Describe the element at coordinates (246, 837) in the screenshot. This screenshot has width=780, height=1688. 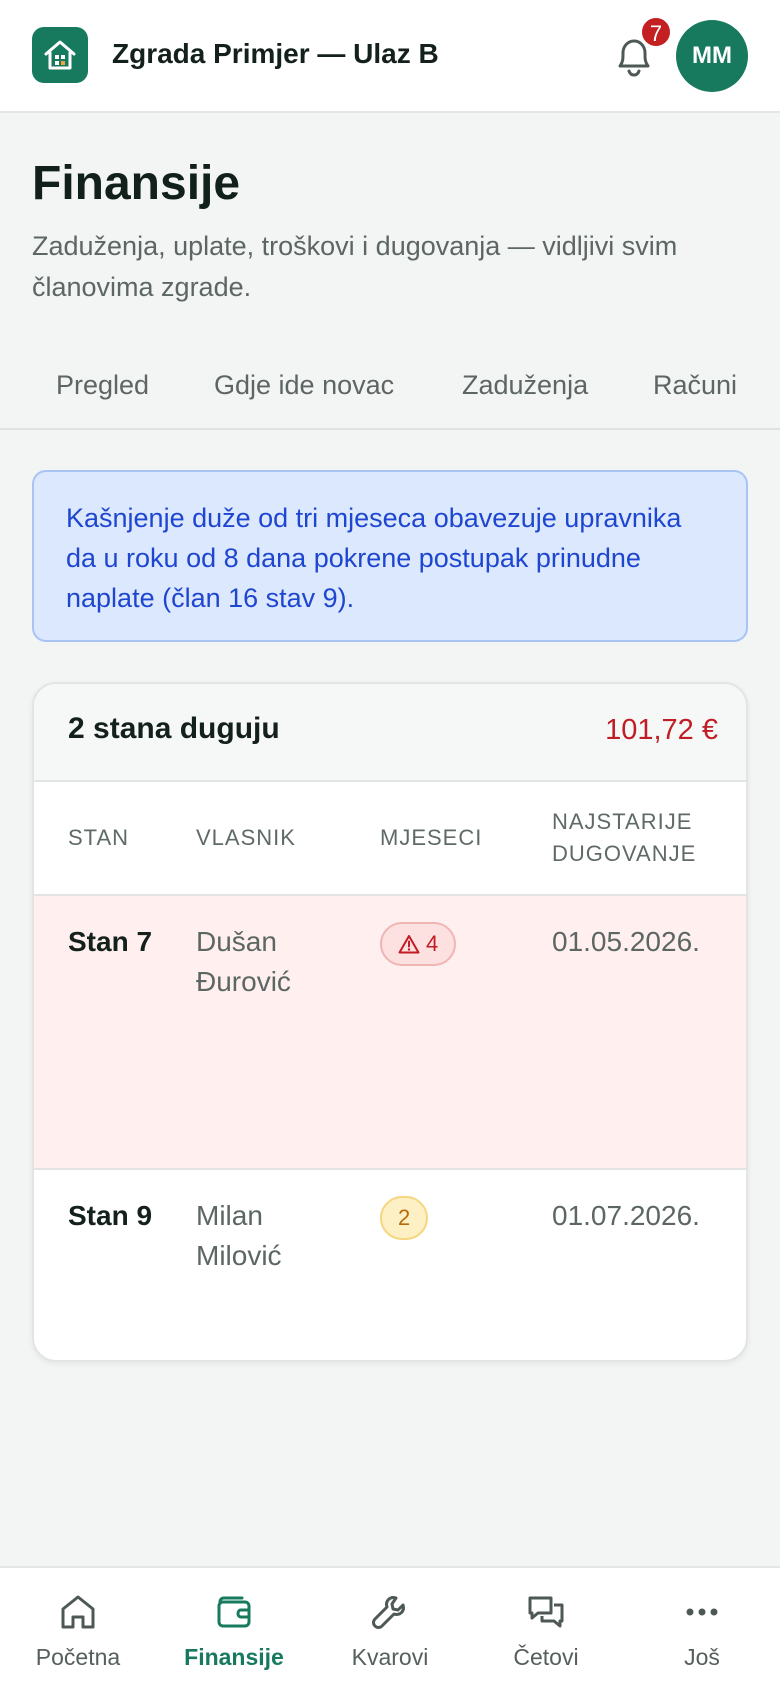
I see `column-header-owner: VLASNIK` at that location.